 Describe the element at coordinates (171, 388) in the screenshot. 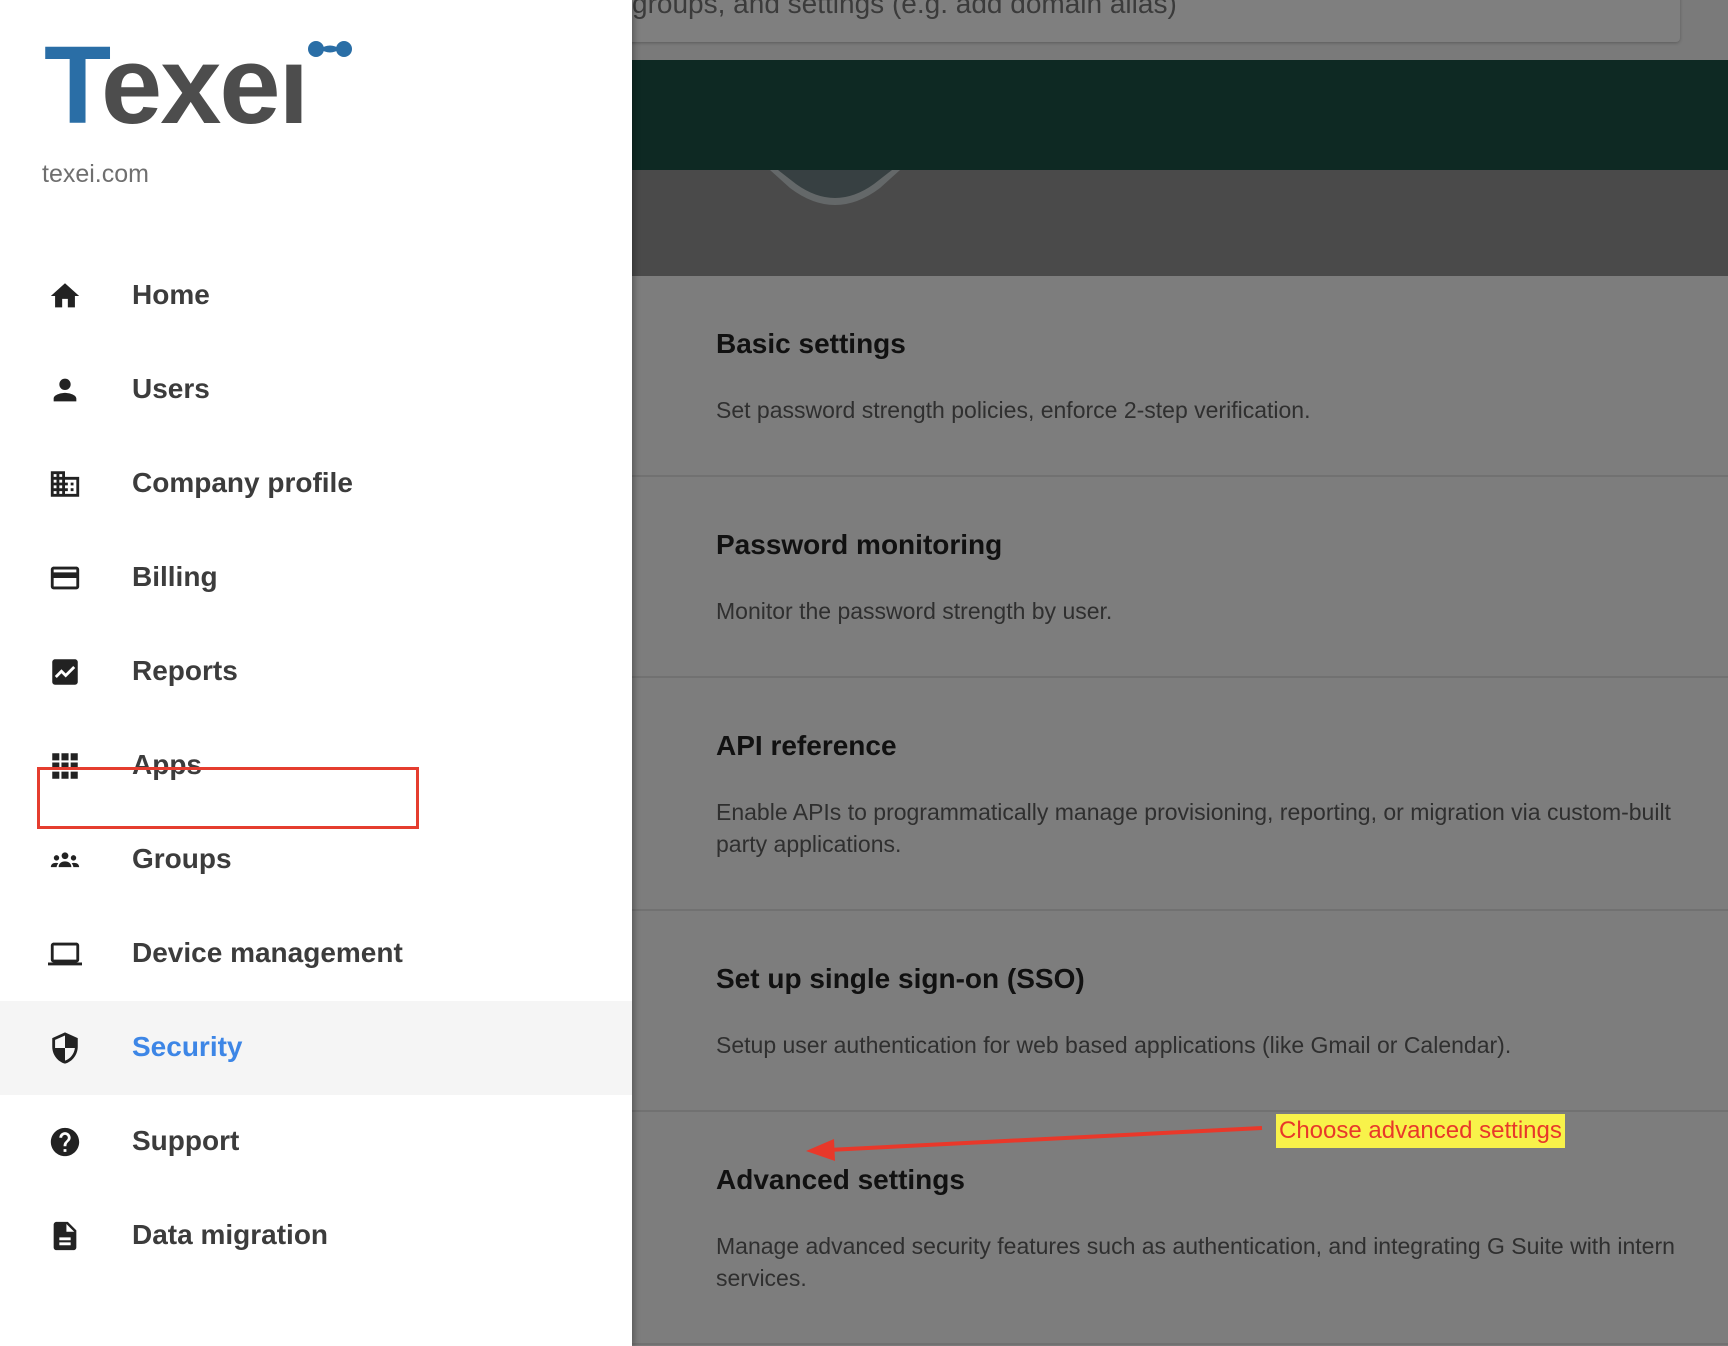

I see `sidebar-item-label: Users` at that location.